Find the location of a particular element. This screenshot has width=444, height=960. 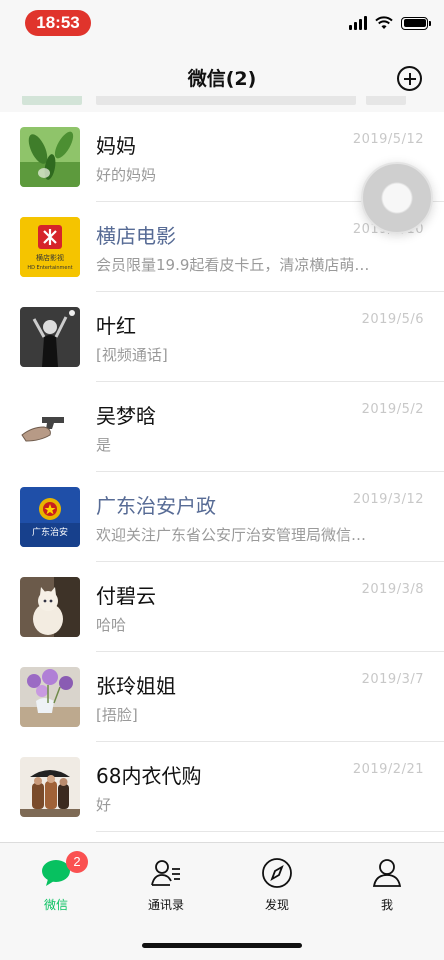

person-photo-avatar is located at coordinates (50, 337).